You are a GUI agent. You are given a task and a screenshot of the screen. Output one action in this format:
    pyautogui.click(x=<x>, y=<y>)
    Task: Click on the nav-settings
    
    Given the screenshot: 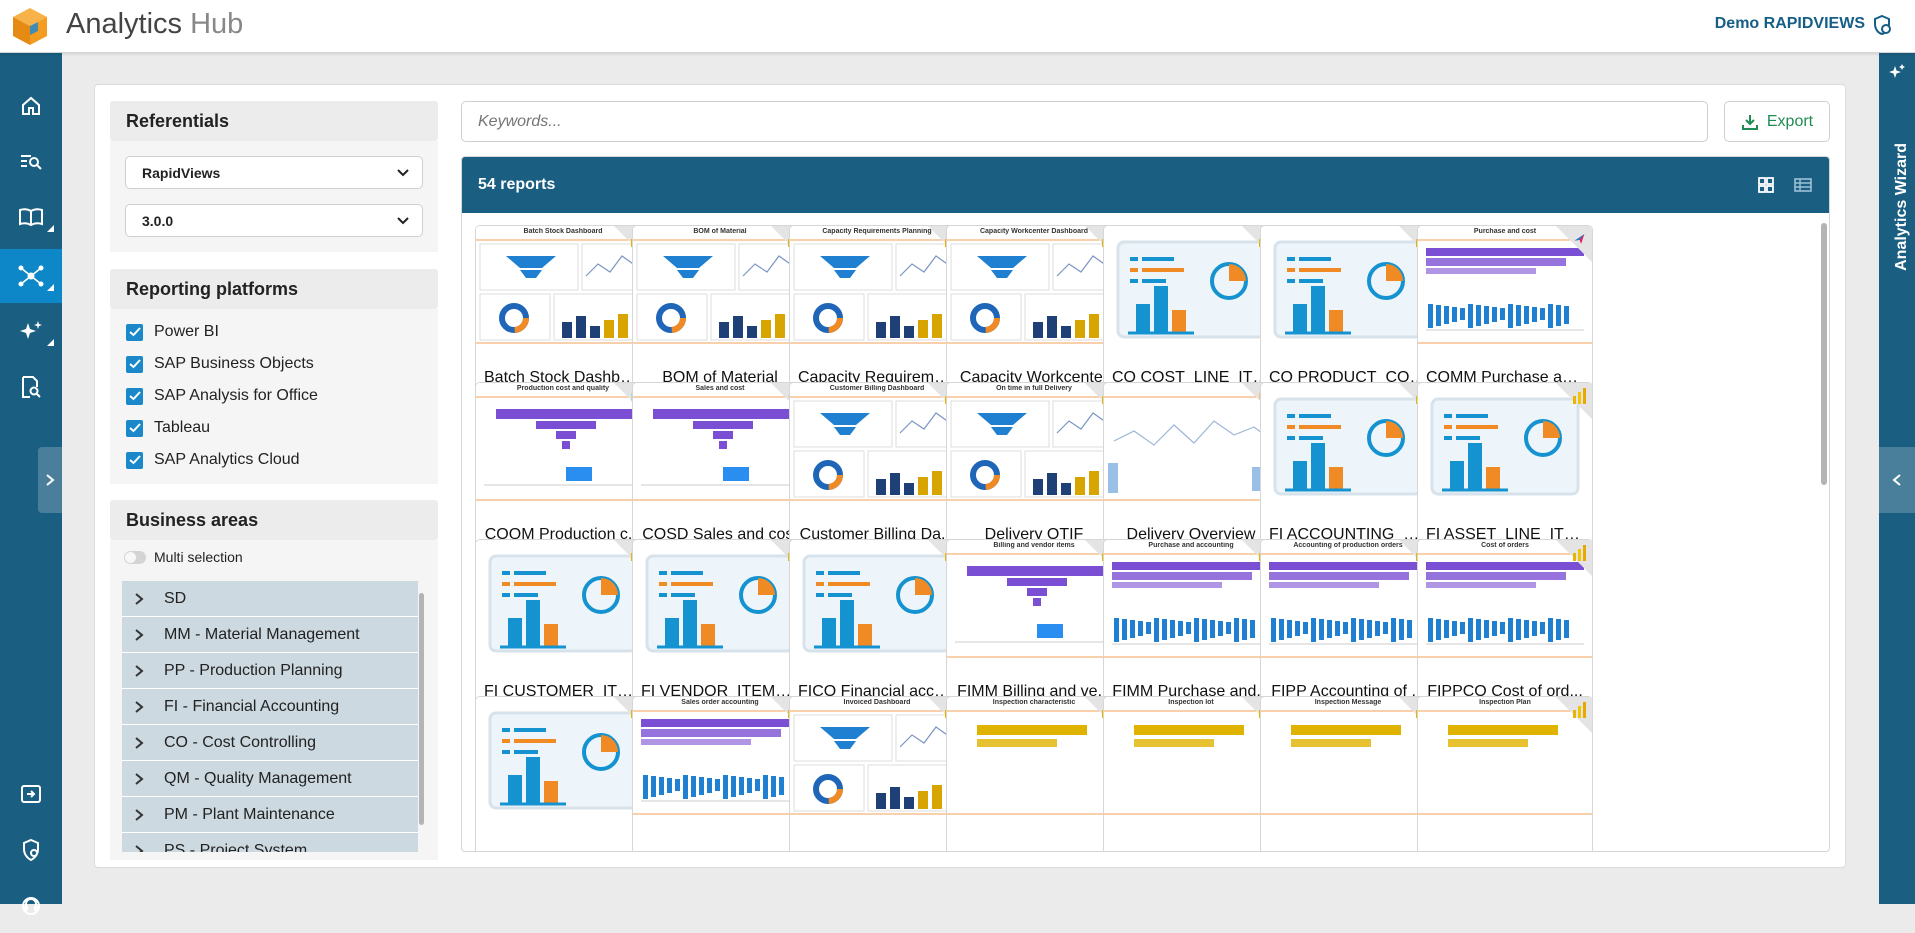 What is the action you would take?
    pyautogui.click(x=31, y=850)
    